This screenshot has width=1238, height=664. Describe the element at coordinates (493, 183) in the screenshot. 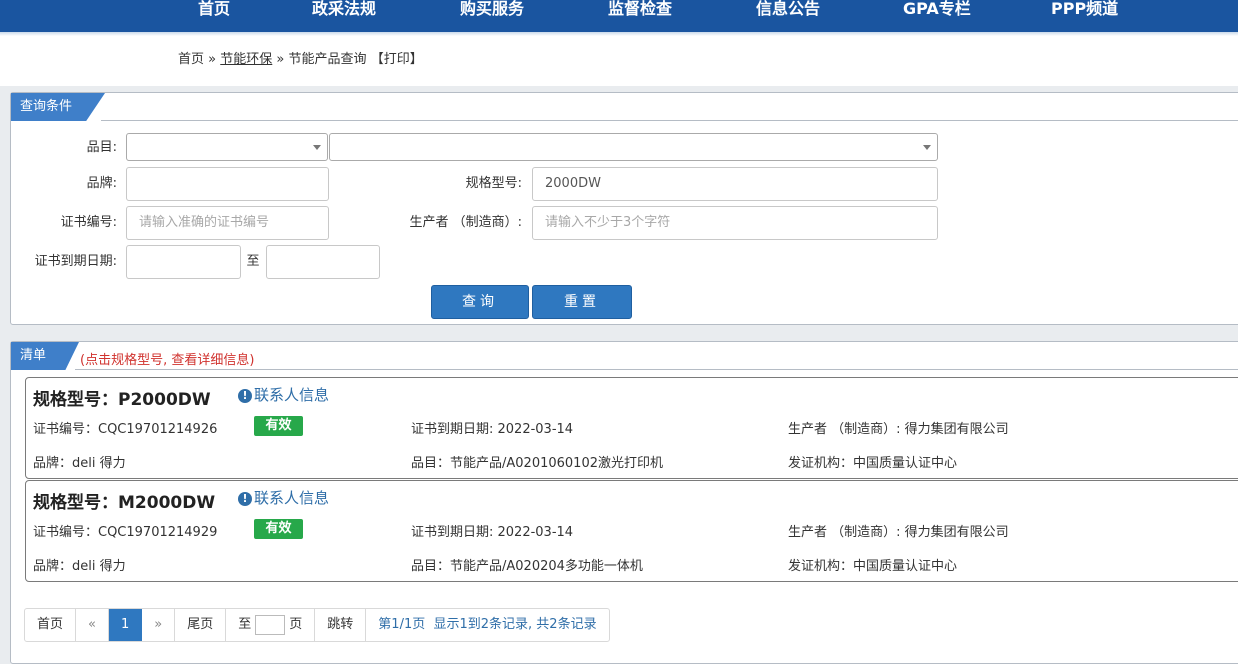

I see `model-label: 规格型号:` at that location.